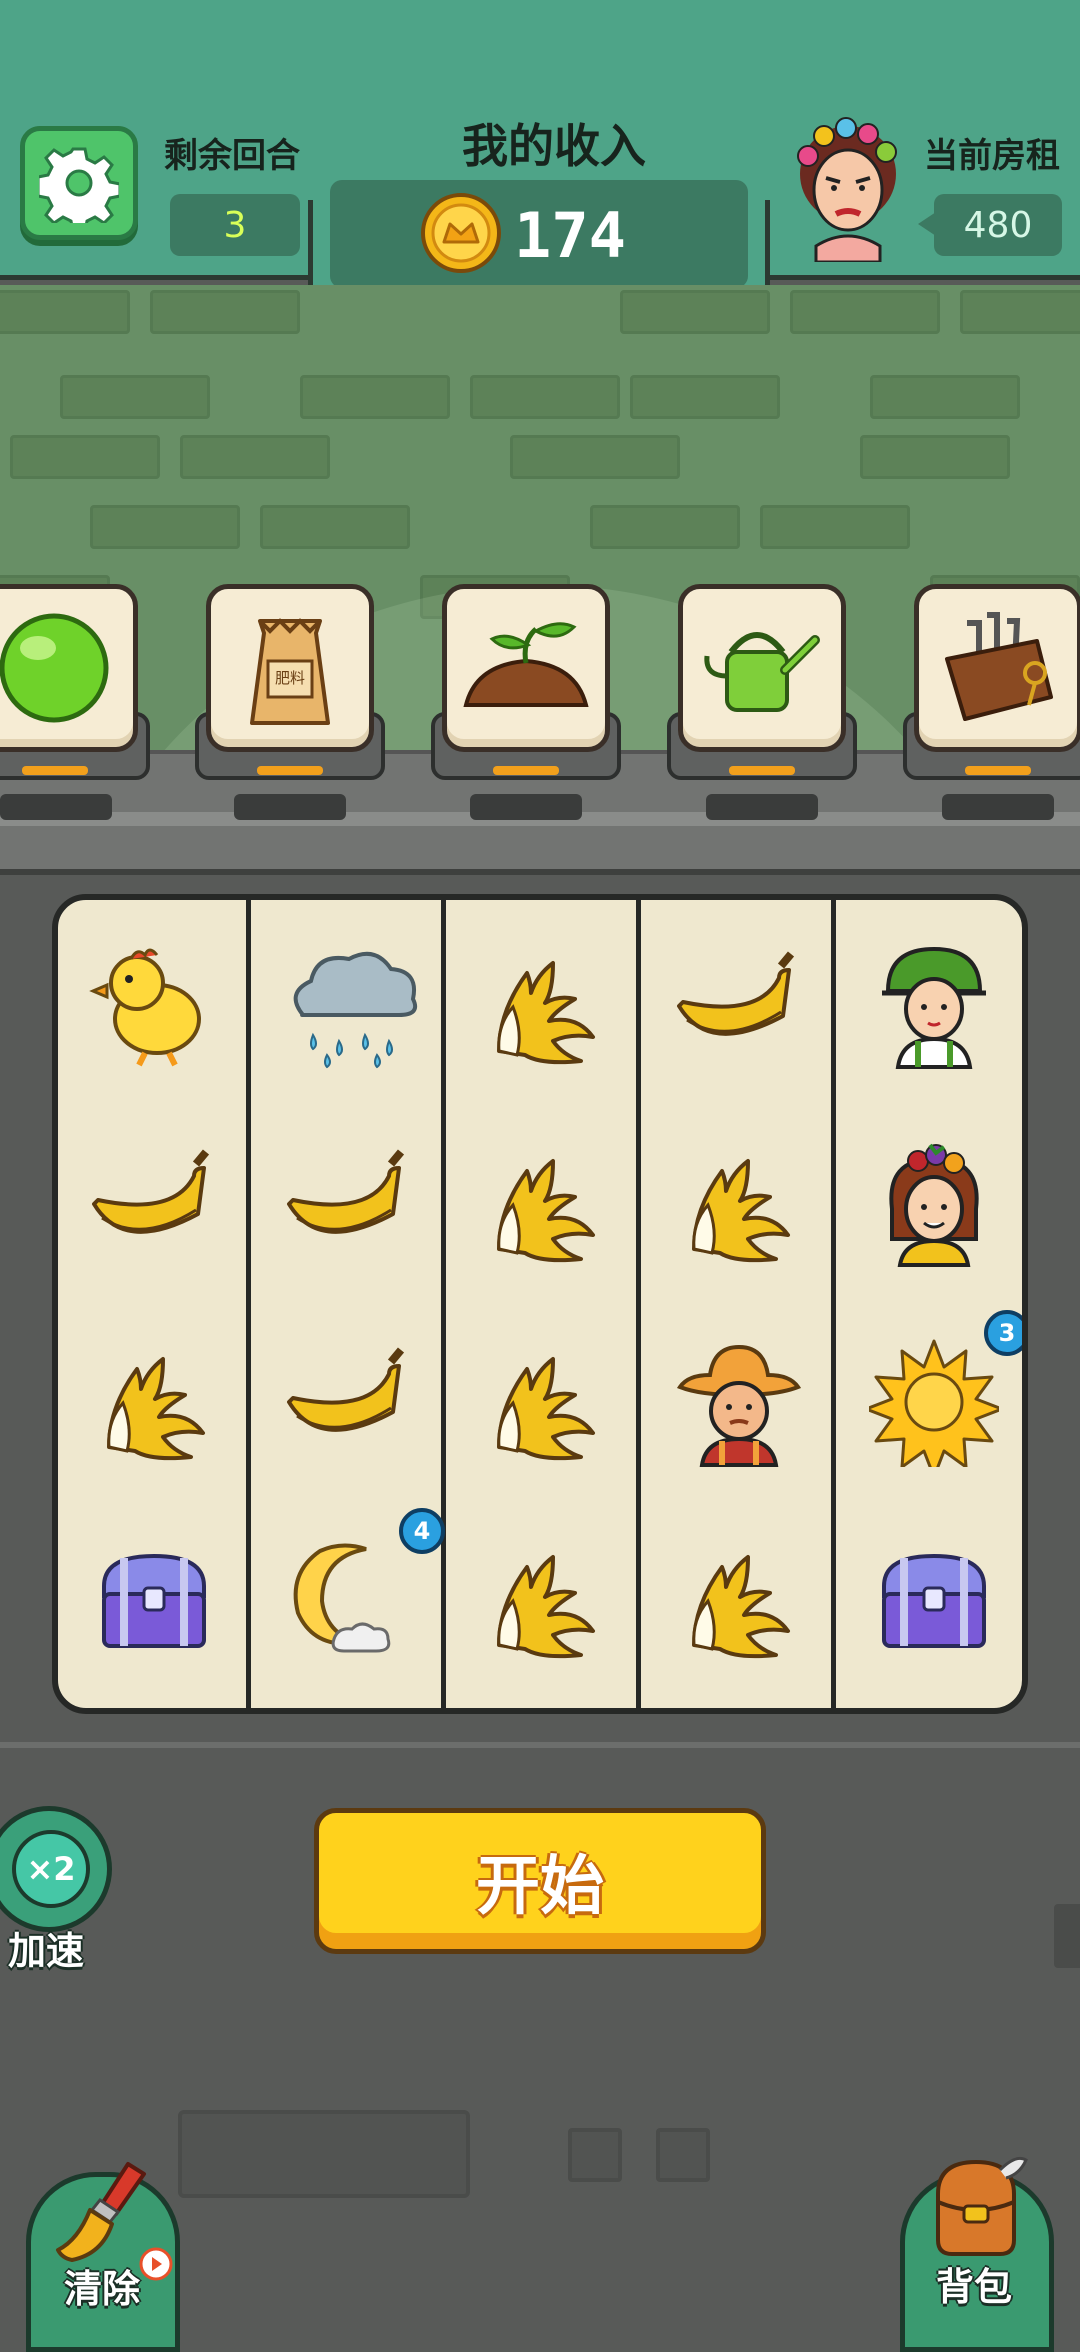 The height and width of the screenshot is (2352, 1080). What do you see at coordinates (982, 2206) in the screenshot?
I see `backpack-icon` at bounding box center [982, 2206].